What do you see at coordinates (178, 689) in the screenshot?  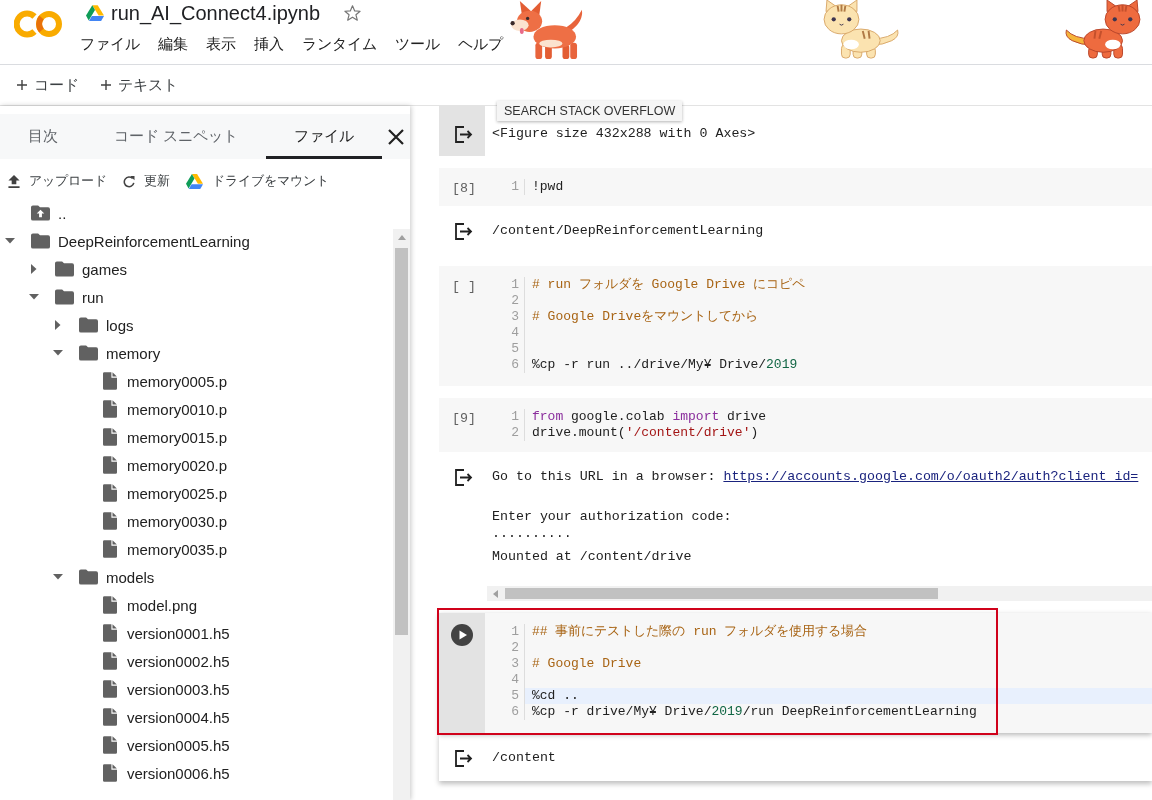 I see `file-name: version0003.h5` at bounding box center [178, 689].